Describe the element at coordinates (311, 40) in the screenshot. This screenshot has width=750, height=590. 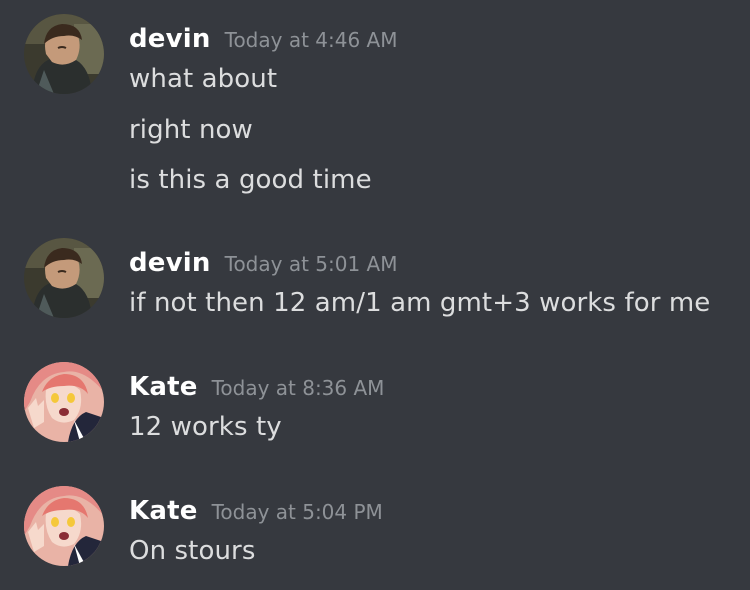
I see `timestamp: Today at 4:46 AM` at that location.